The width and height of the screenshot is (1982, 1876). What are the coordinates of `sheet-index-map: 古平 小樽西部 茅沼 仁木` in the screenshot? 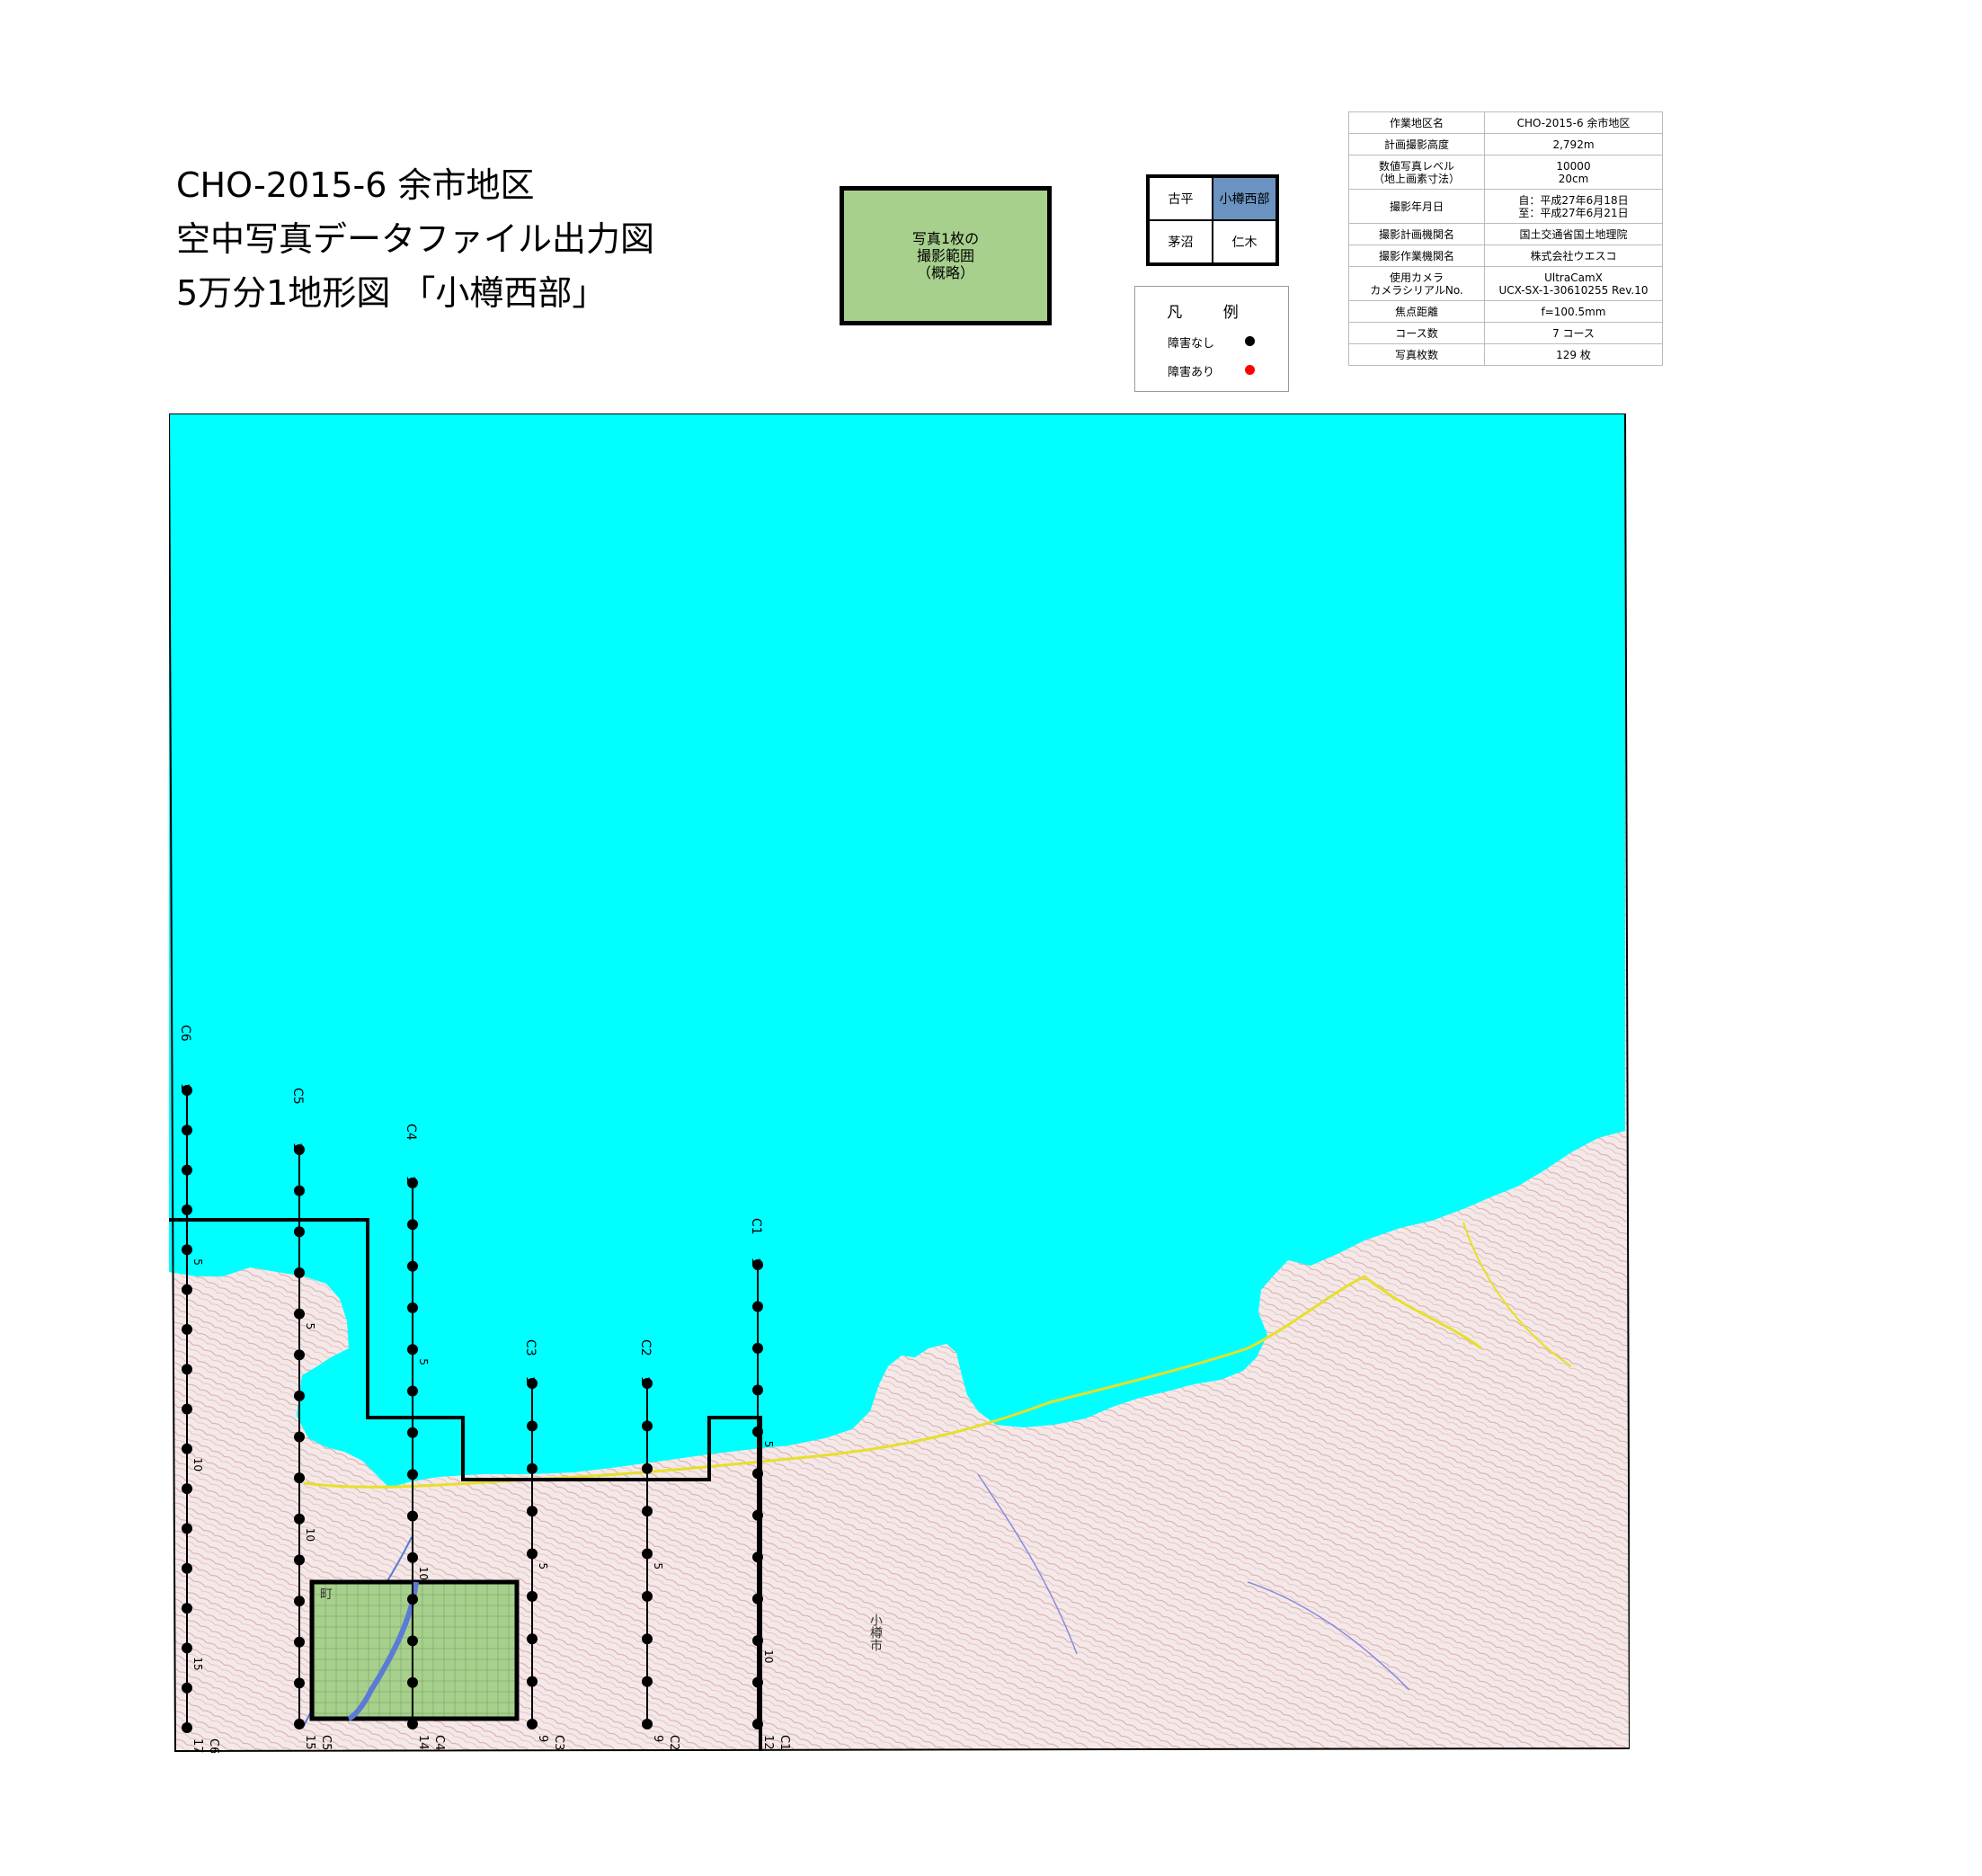 It's located at (1212, 220).